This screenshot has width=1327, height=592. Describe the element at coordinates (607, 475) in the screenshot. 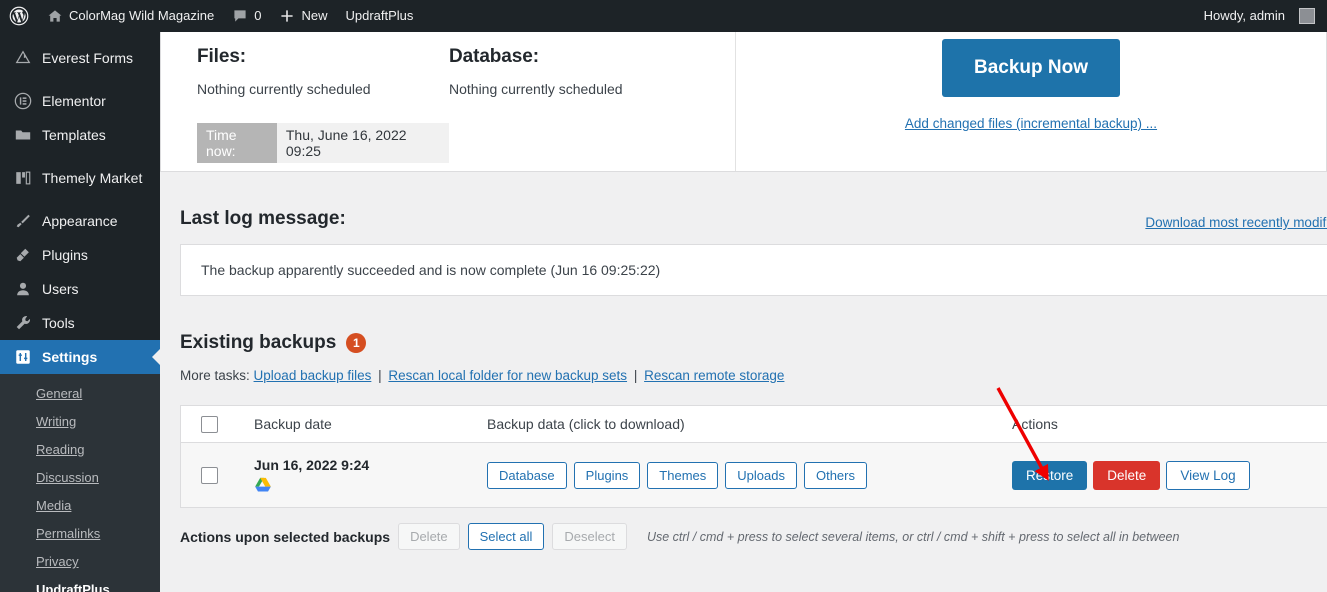

I see `download-plugins-button: Plugins` at that location.